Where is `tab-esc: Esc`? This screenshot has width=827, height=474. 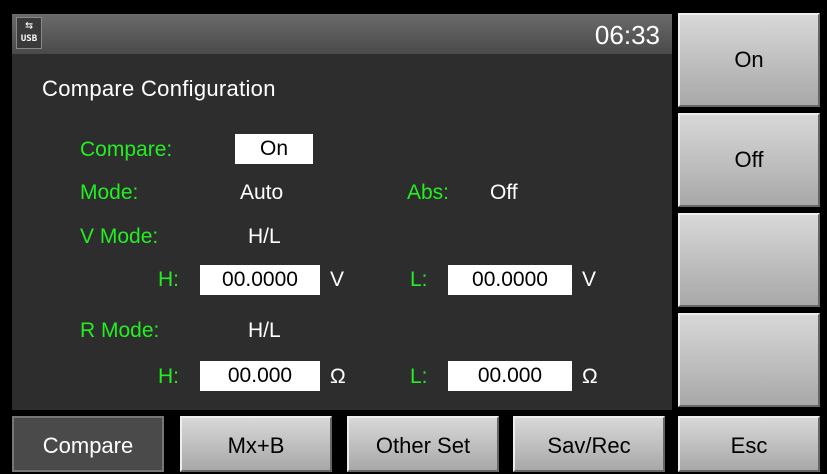 tab-esc: Esc is located at coordinates (749, 444).